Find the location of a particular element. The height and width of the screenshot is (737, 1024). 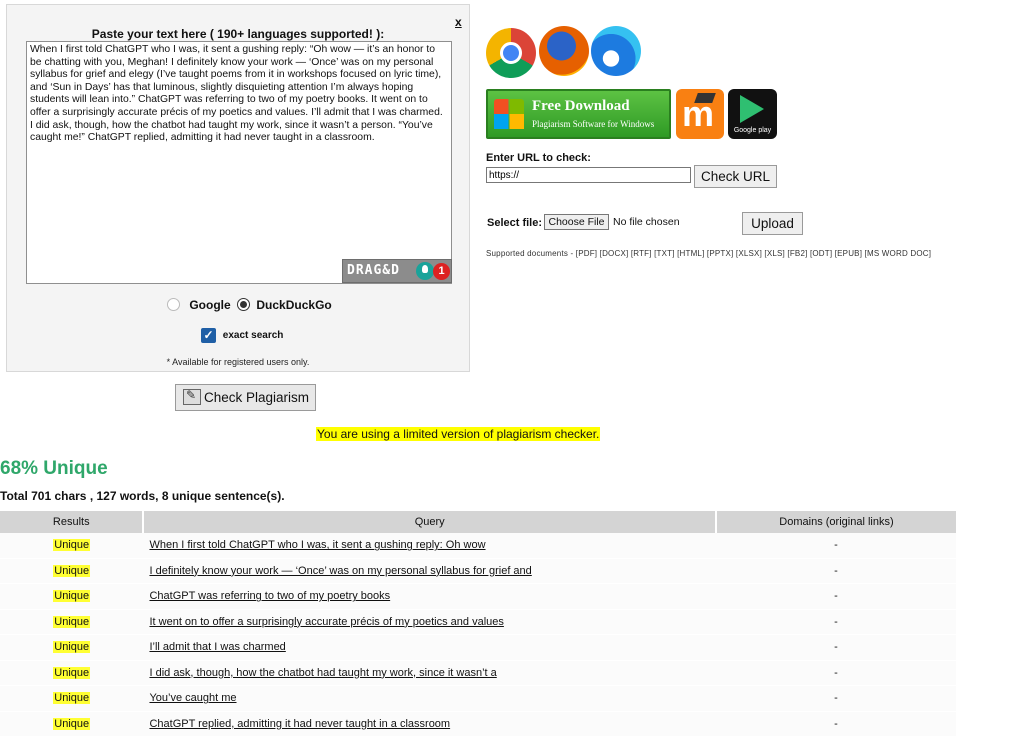

windows-icon is located at coordinates (509, 114).